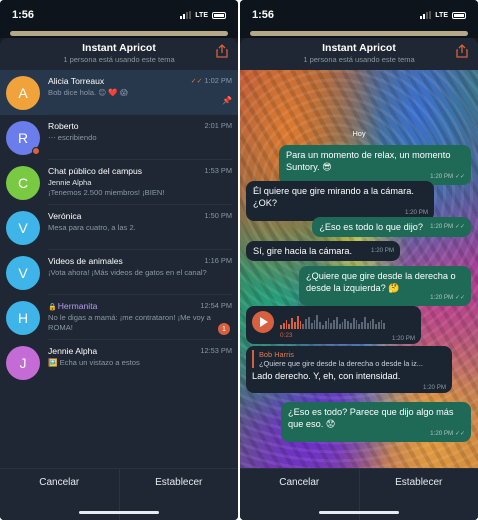 The image size is (478, 520). What do you see at coordinates (218, 260) in the screenshot?
I see `chat-time: 1:16 PM` at bounding box center [218, 260].